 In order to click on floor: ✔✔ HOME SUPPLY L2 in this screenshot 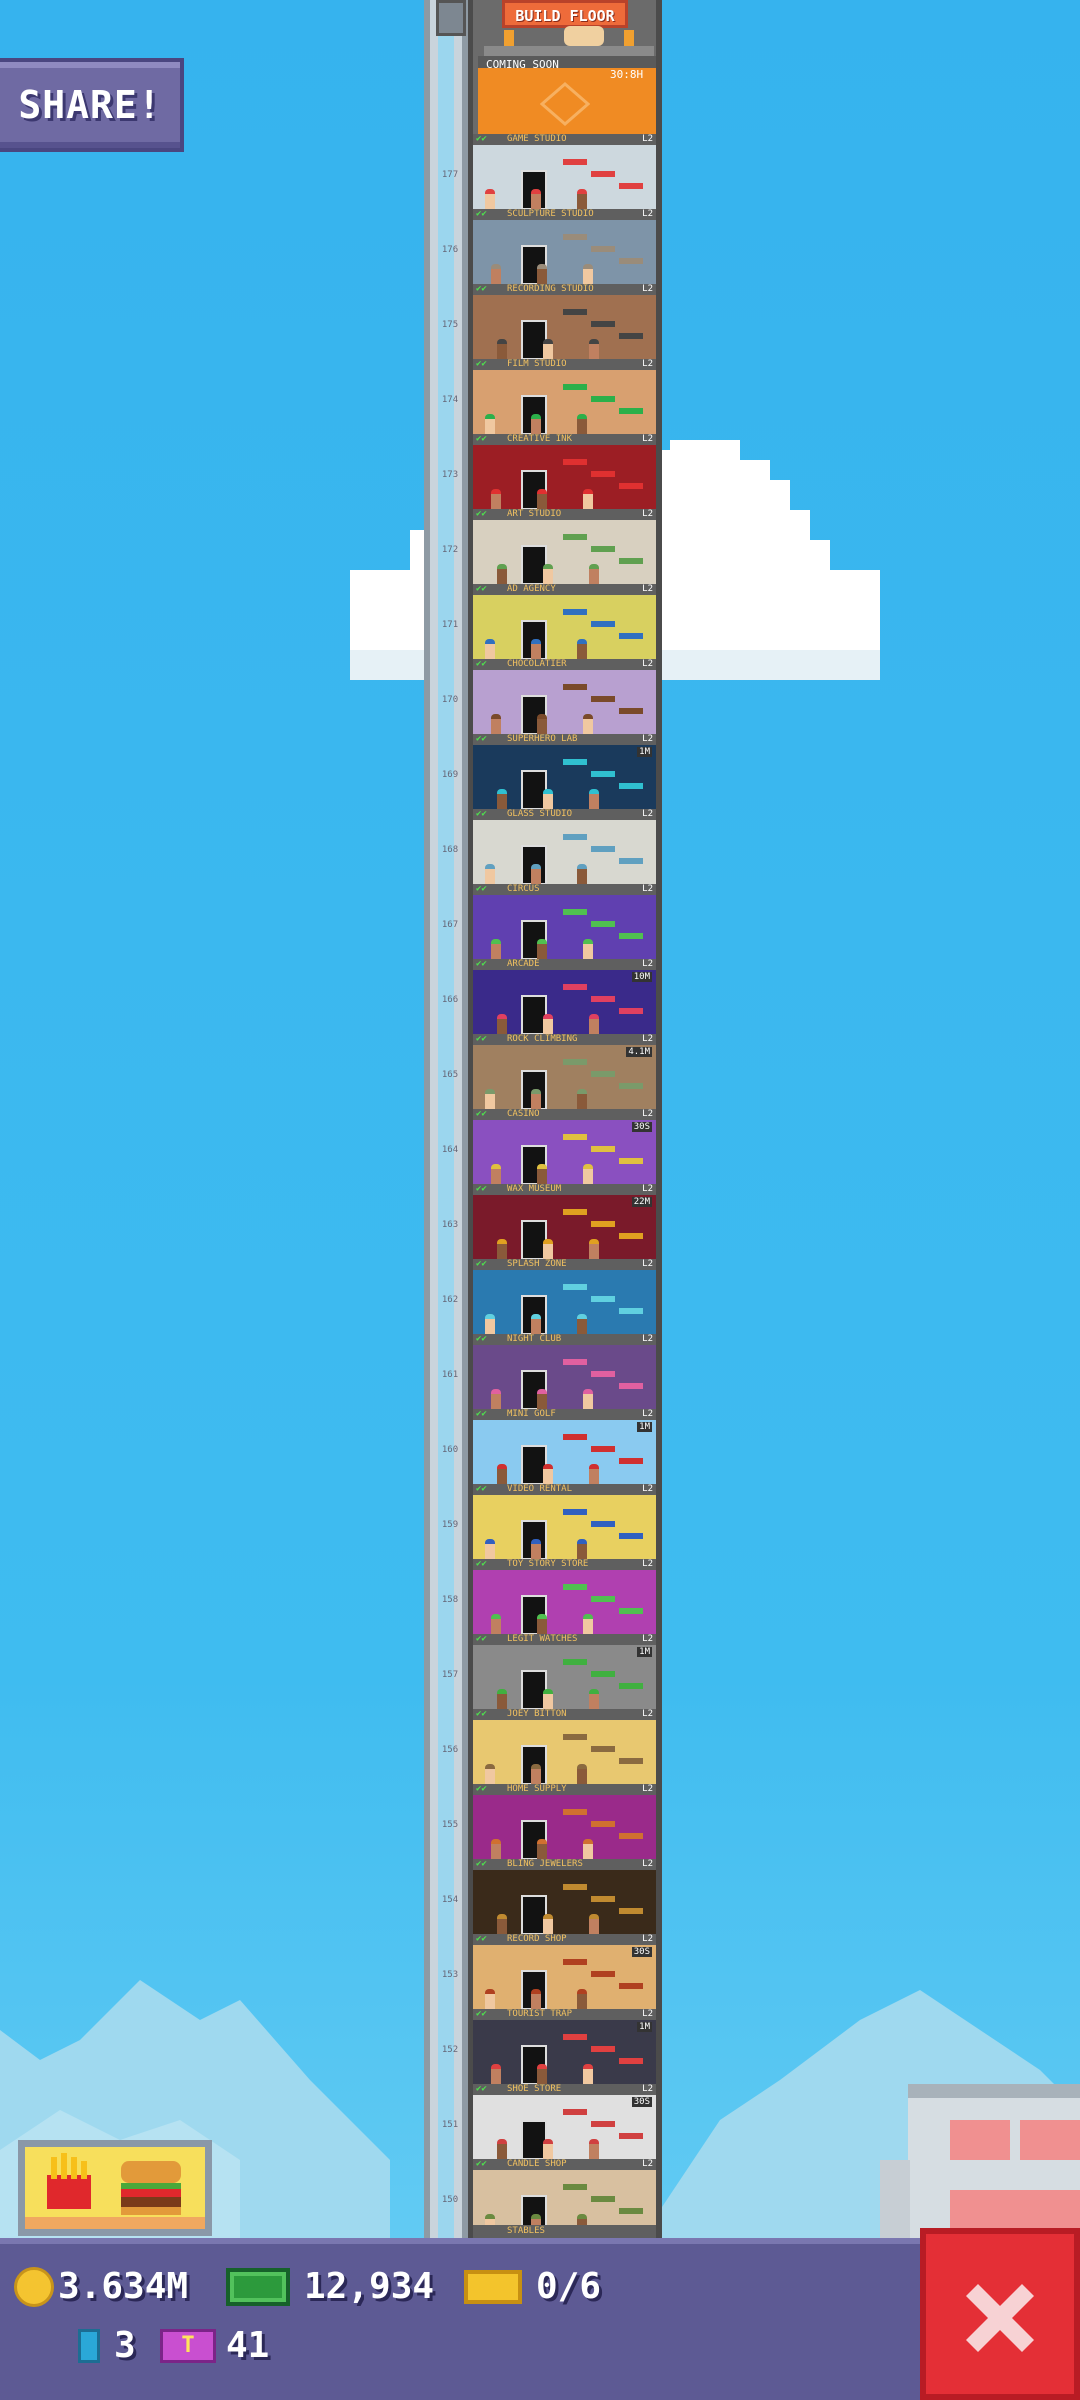, I will do `click(564, 1821)`.